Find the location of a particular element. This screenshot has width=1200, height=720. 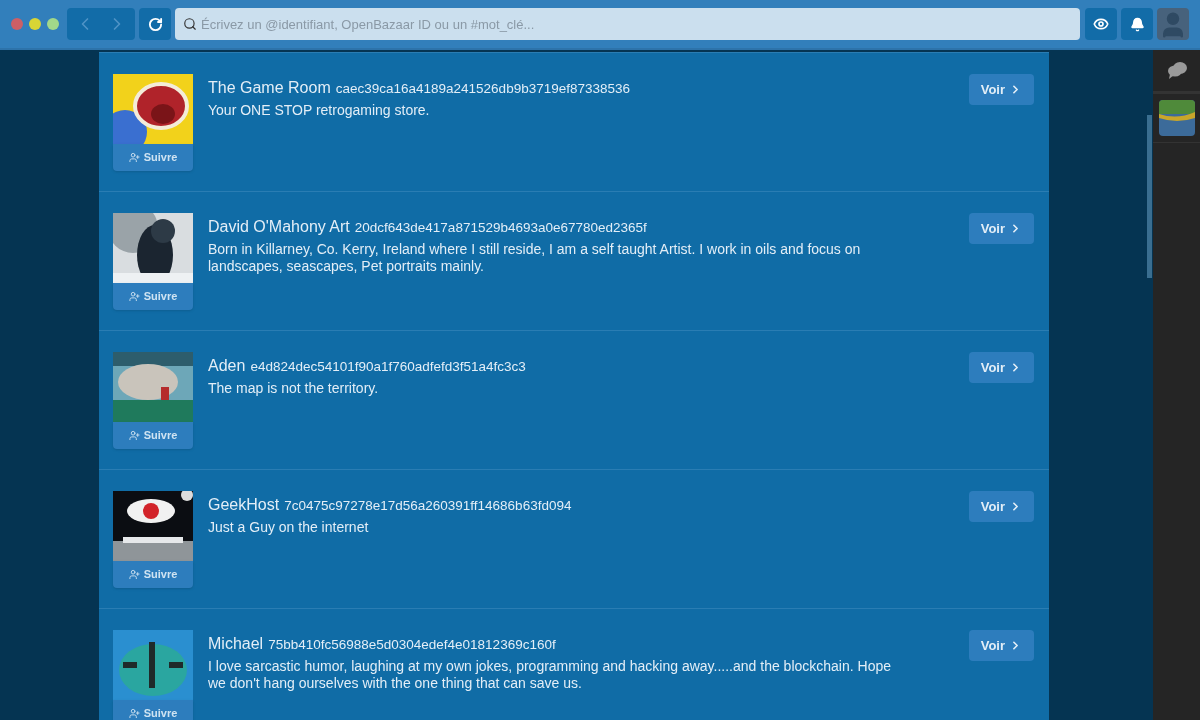

store-name: David O'Mahony Art is located at coordinates (279, 227).